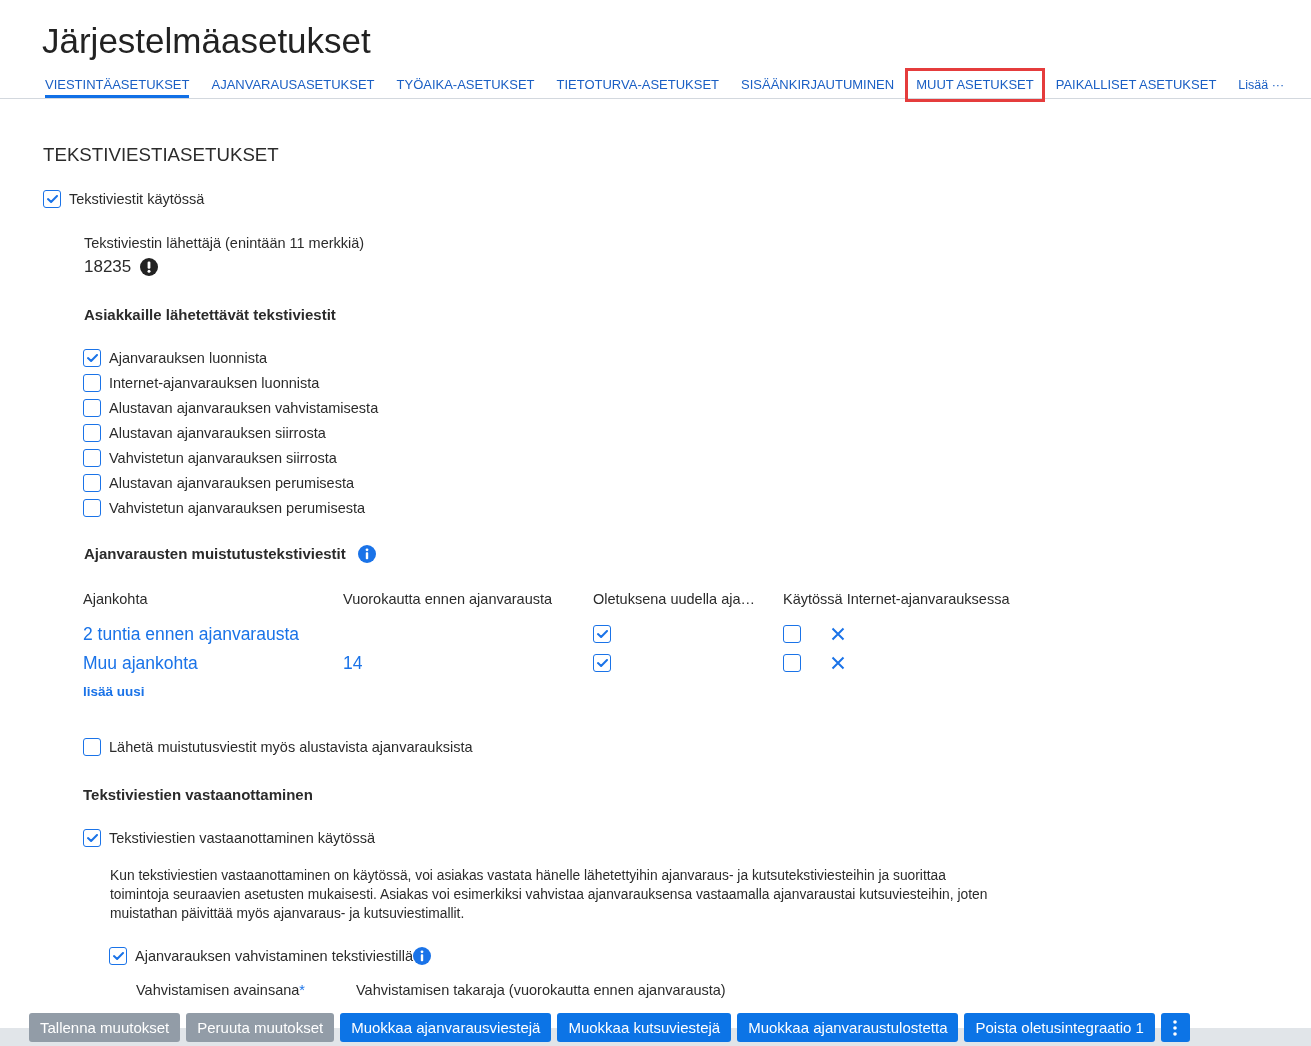 Image resolution: width=1311 pixels, height=1046 pixels. What do you see at coordinates (465, 82) in the screenshot?
I see `tab: TYÖAIKA-ASETUKSET` at bounding box center [465, 82].